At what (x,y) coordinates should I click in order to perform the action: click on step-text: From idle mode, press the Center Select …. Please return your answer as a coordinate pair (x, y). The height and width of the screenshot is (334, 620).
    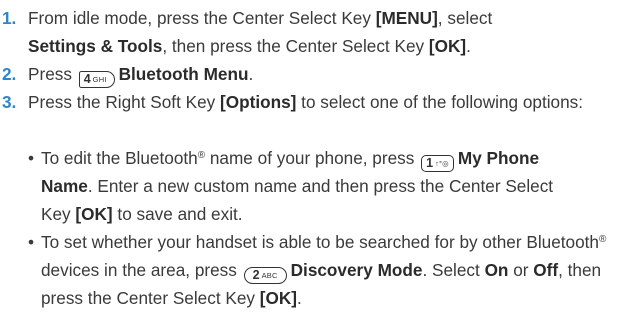
    Looking at the image, I should click on (260, 32).